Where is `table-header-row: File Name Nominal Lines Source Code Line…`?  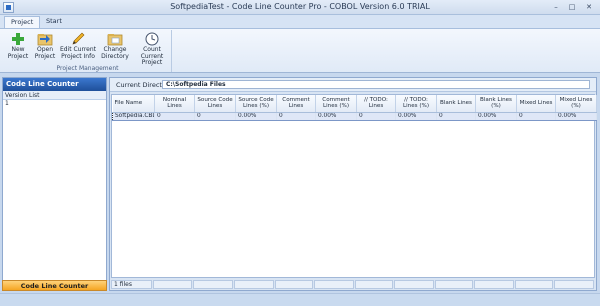
table-header-row: File Name Nominal Lines Source Code Line… is located at coordinates (354, 104).